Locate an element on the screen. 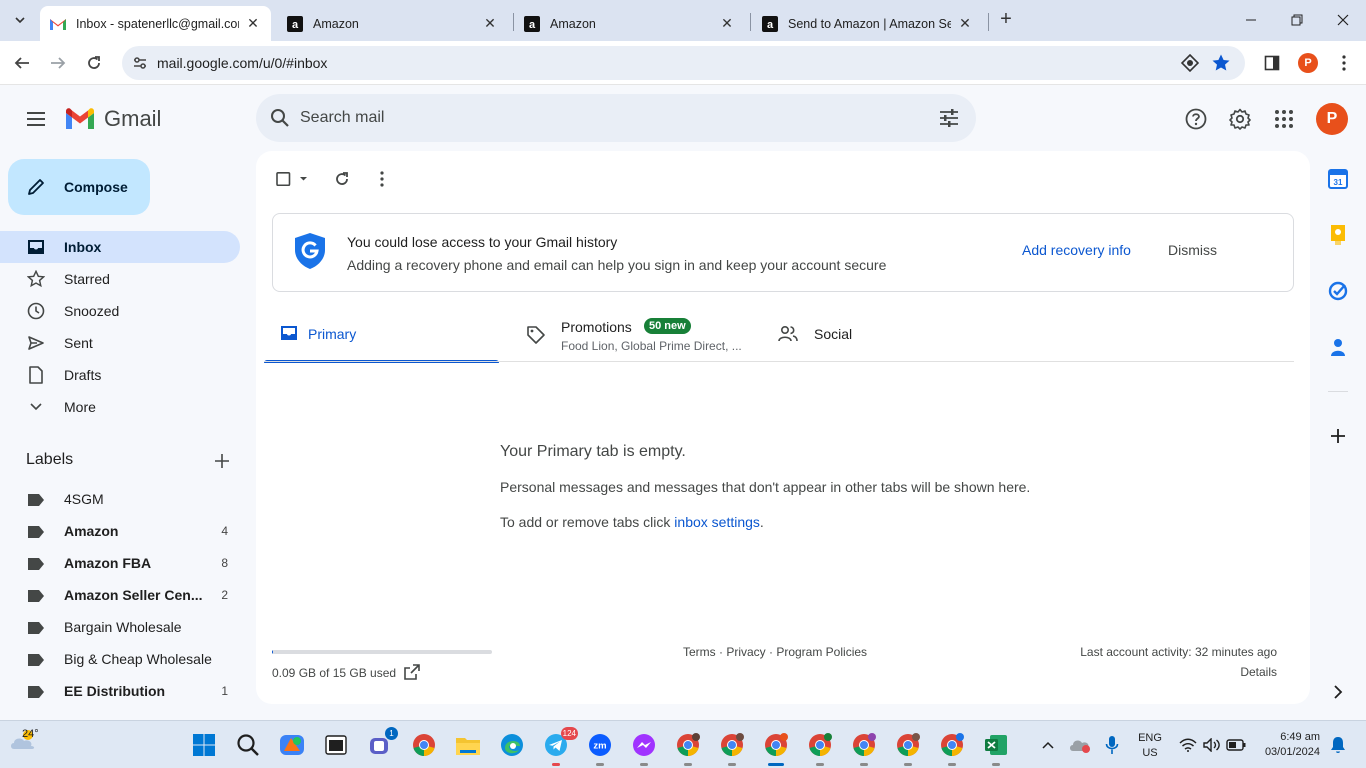 The width and height of the screenshot is (1366, 768). storage-meter-fill is located at coordinates (273, 652).